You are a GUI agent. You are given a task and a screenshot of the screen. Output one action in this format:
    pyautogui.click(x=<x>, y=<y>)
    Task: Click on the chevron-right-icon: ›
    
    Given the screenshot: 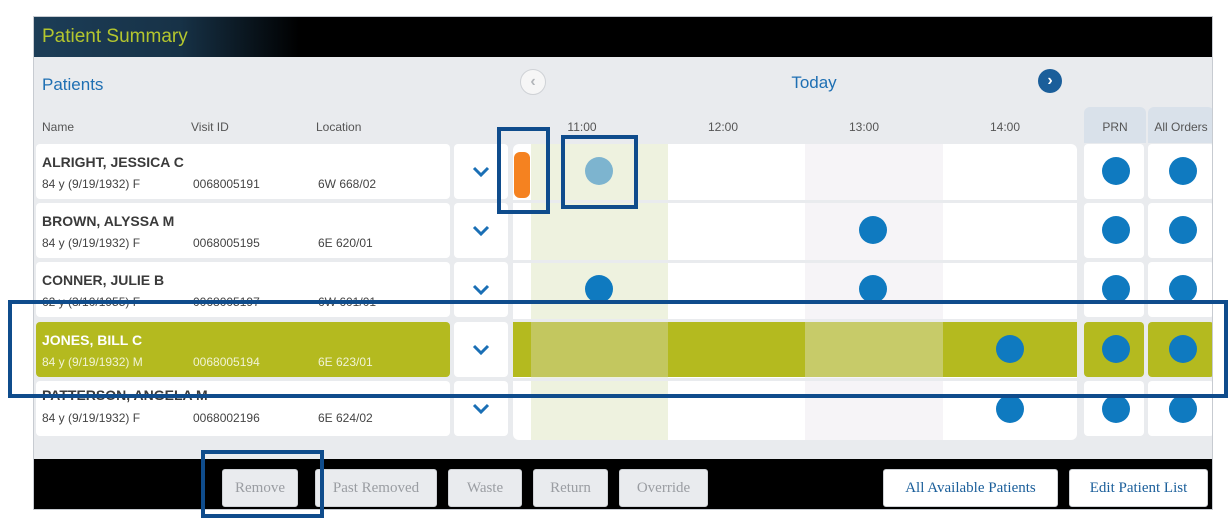 What is the action you would take?
    pyautogui.click(x=1050, y=80)
    